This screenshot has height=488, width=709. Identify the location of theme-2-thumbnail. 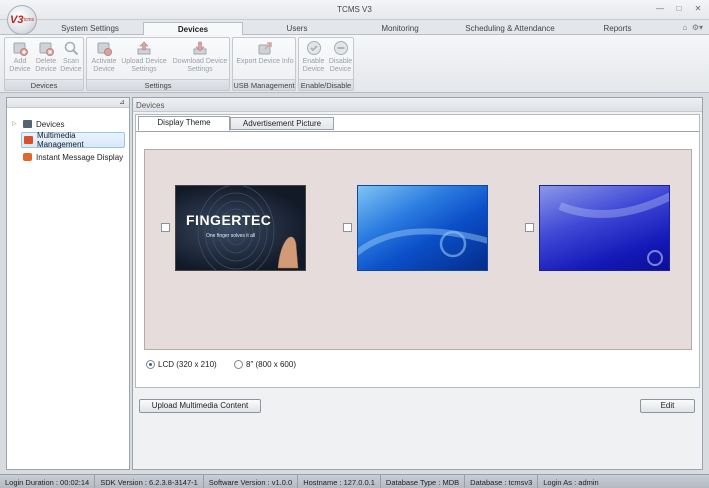
(422, 228).